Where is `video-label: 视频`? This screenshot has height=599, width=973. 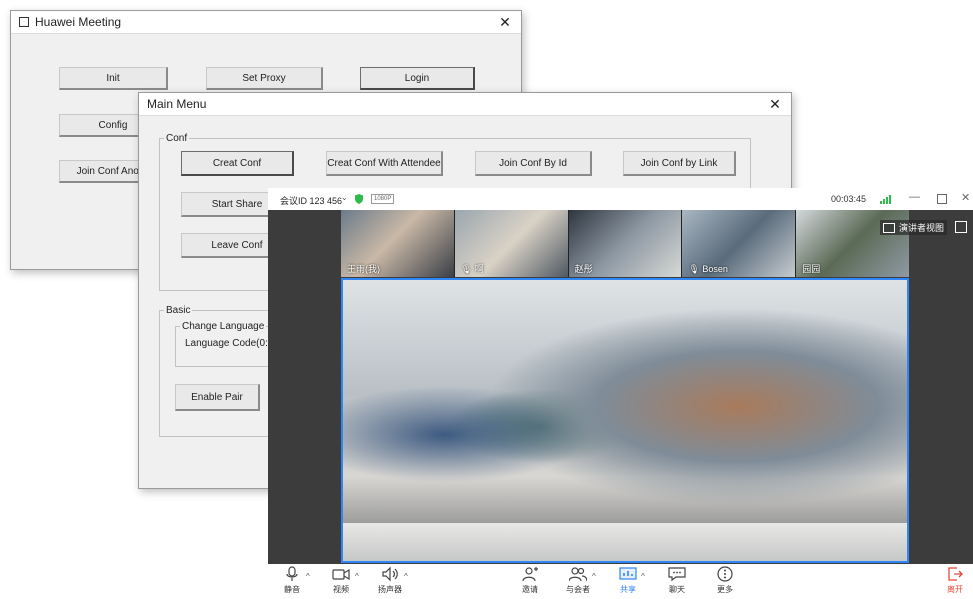
video-label: 视频 is located at coordinates (341, 589).